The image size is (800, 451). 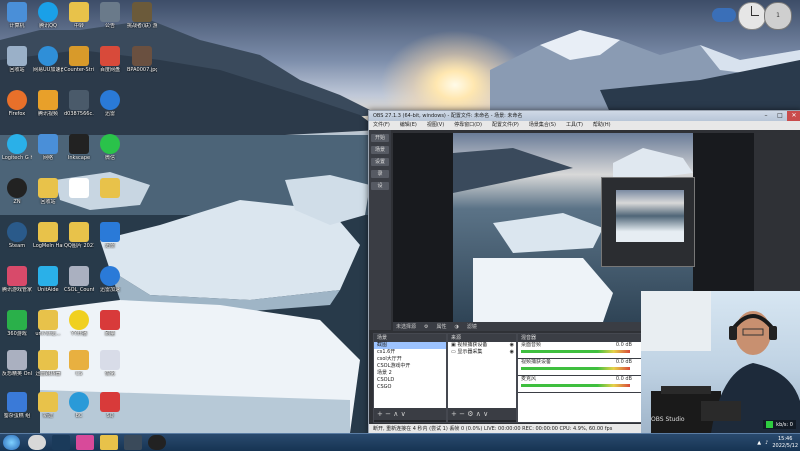 What do you see at coordinates (410, 380) in the screenshot?
I see `scene-item: CSOLD` at bounding box center [410, 380].